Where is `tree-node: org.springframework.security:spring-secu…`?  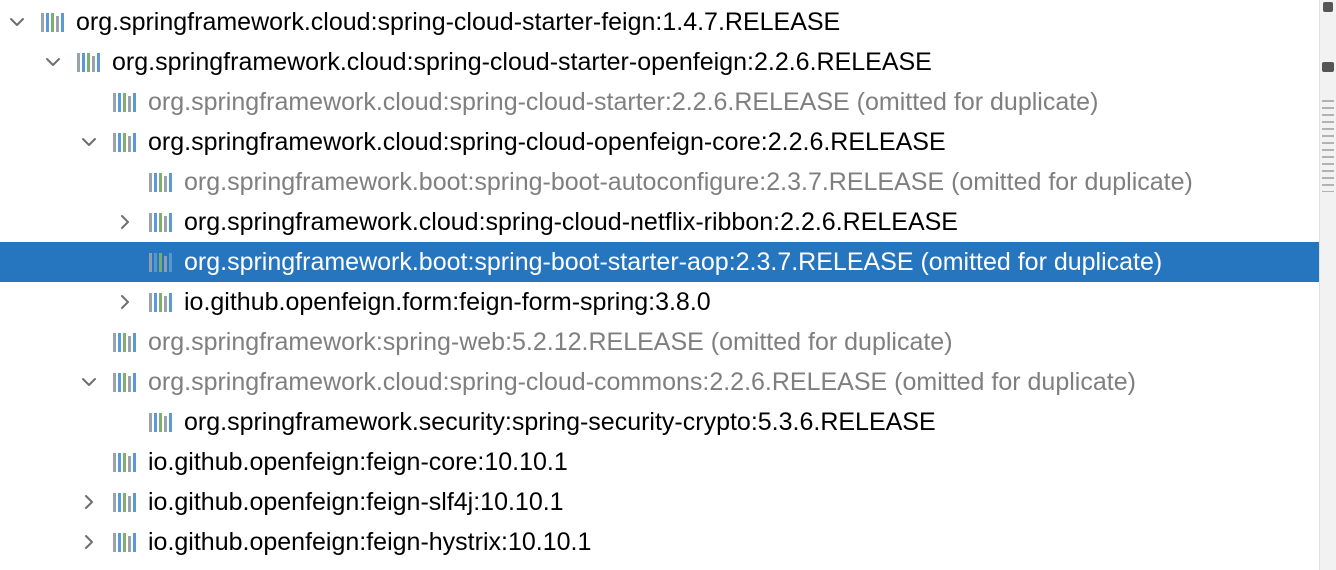
tree-node: org.springframework.security:spring-secu… is located at coordinates (660, 422).